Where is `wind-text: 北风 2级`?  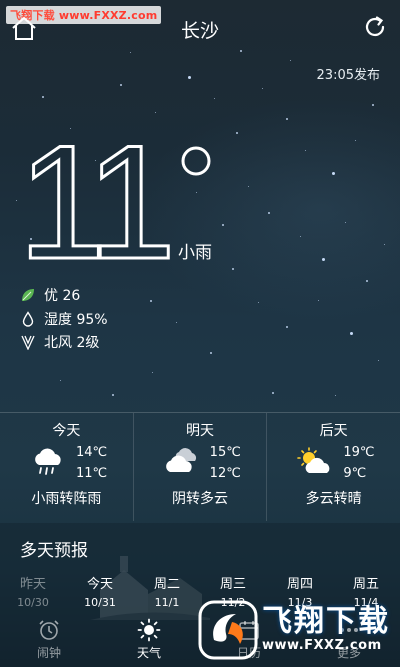 wind-text: 北风 2级 is located at coordinates (72, 343).